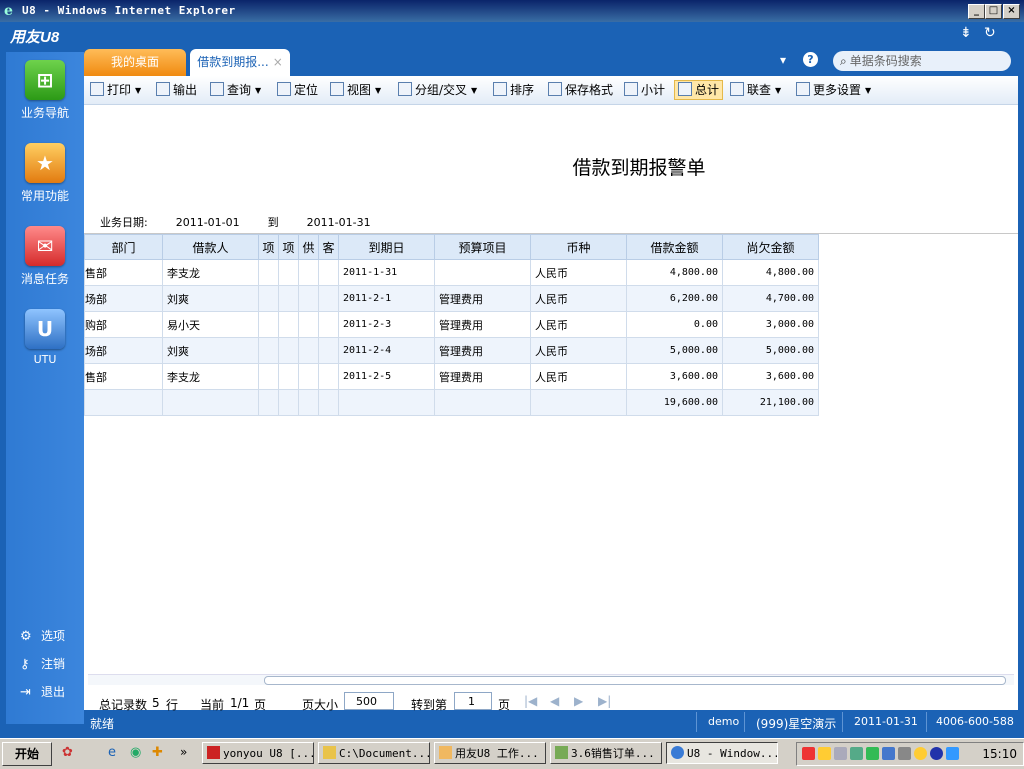  I want to click on column-header: 尚欠金额, so click(770, 247).